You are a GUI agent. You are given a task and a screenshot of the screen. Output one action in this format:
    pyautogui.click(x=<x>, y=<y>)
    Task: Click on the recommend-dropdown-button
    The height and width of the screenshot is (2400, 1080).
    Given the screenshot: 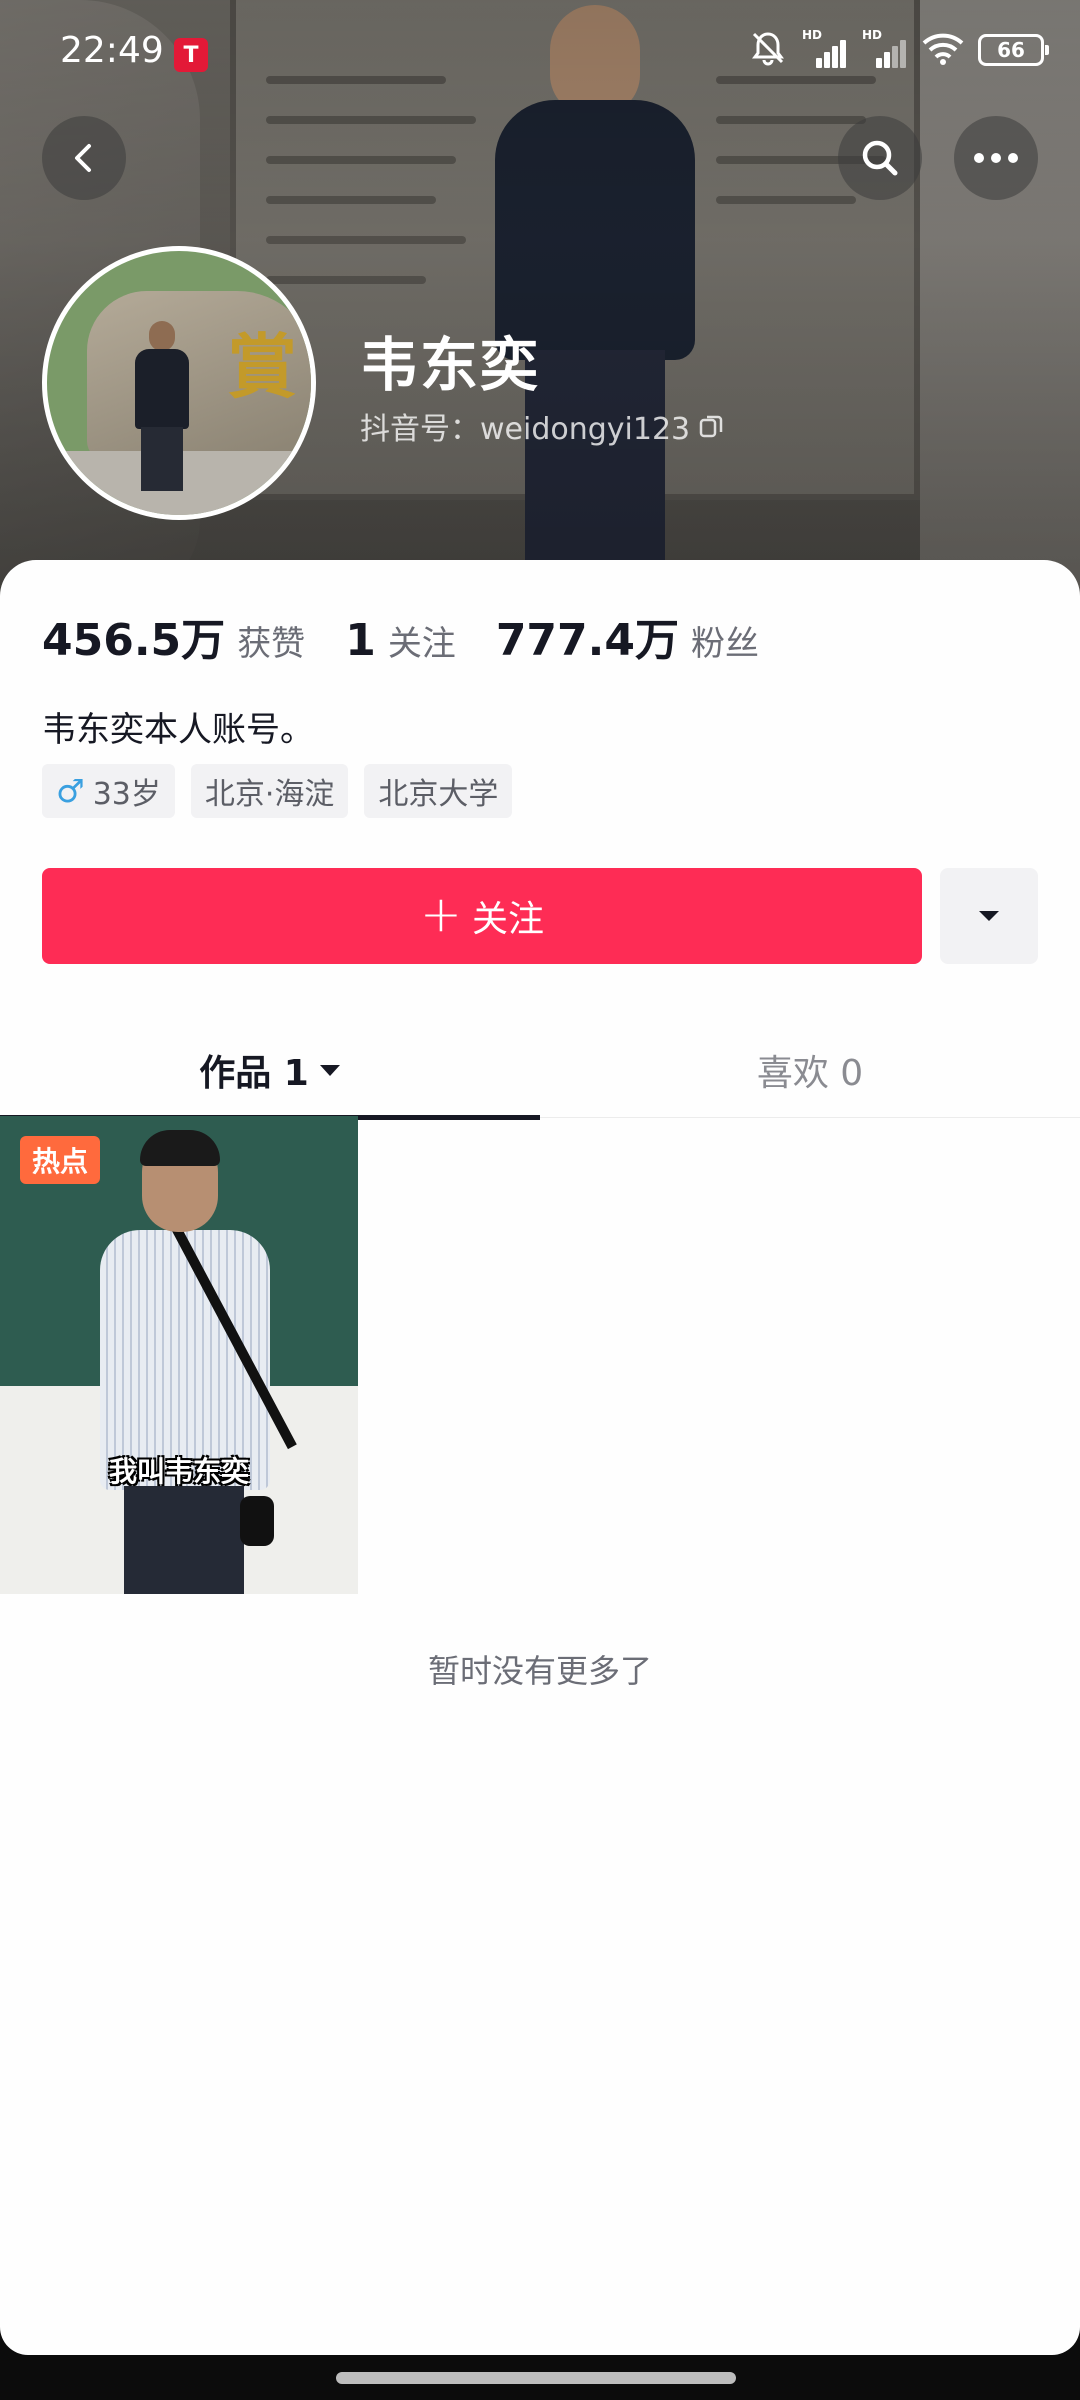 What is the action you would take?
    pyautogui.click(x=989, y=916)
    